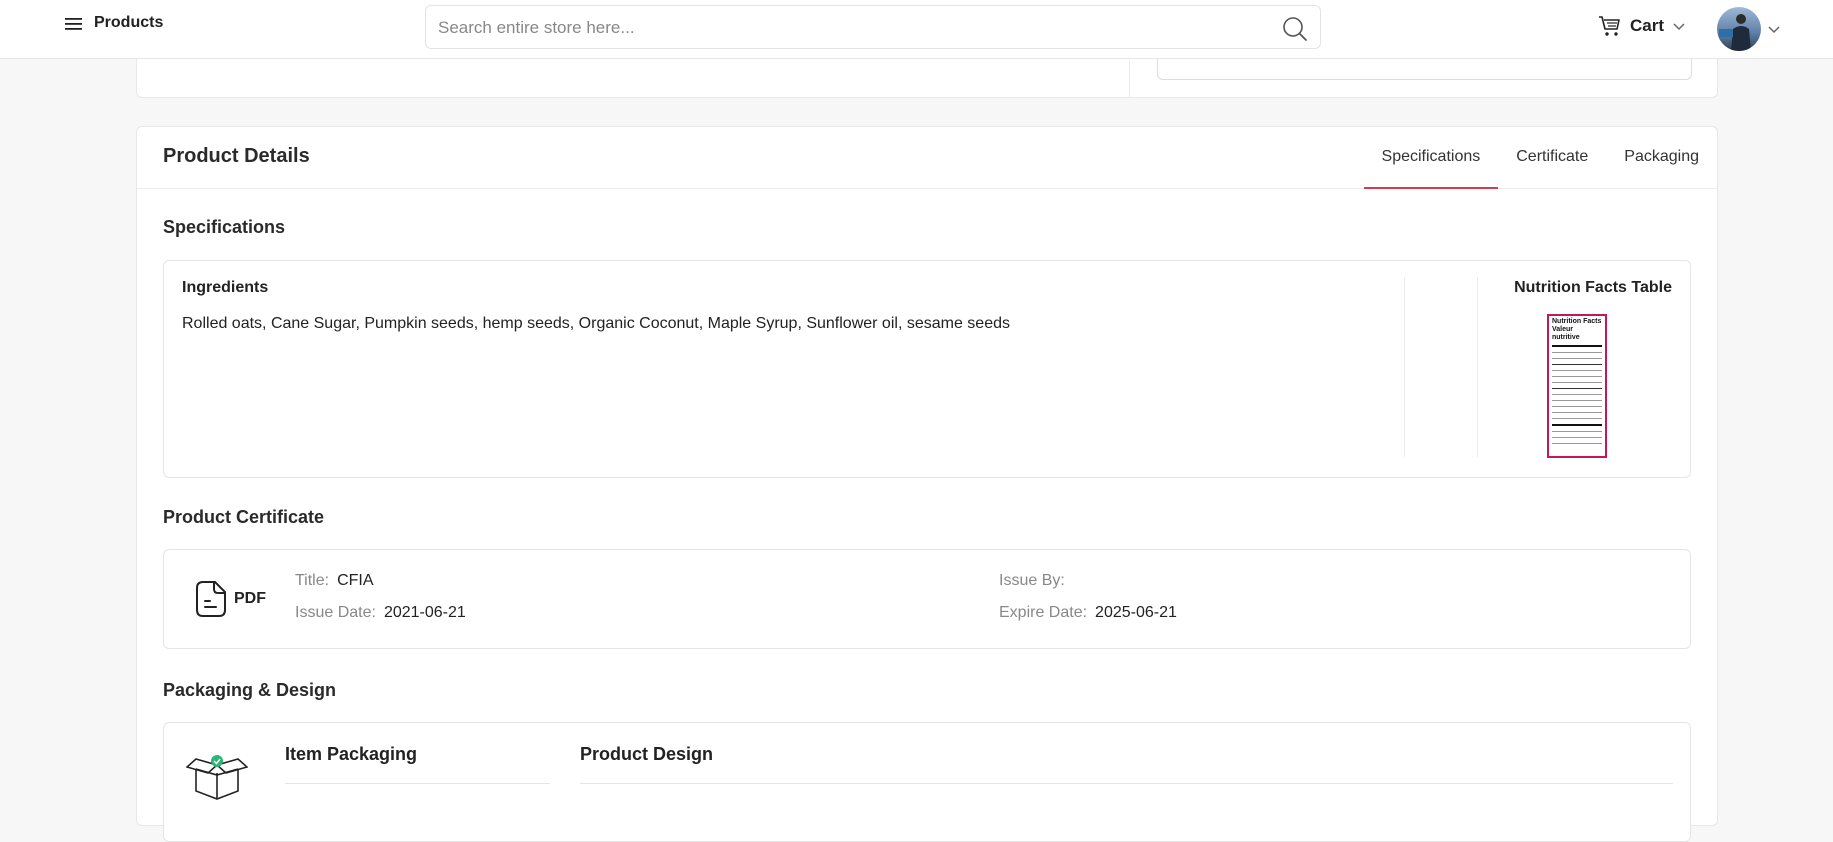 The image size is (1833, 842). I want to click on issue-date-key: Issue Date:, so click(335, 612).